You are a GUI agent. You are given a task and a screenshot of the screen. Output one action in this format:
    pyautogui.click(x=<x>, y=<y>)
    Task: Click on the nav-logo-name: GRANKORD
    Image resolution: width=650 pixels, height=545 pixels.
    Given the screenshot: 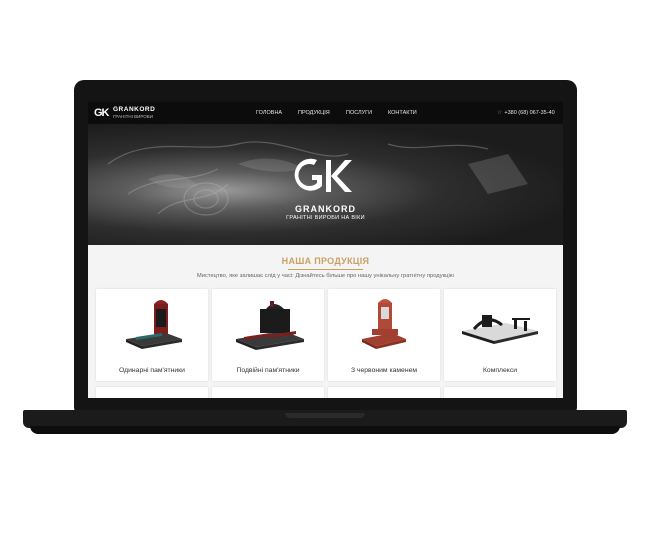 What is the action you would take?
    pyautogui.click(x=134, y=109)
    